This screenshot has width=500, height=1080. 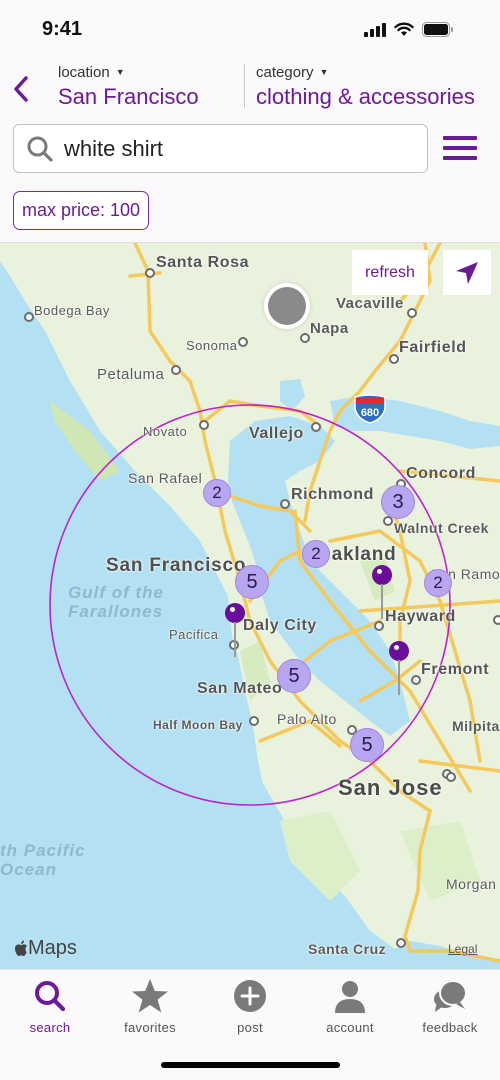 I want to click on category-value: clothing & accessories, so click(x=365, y=96).